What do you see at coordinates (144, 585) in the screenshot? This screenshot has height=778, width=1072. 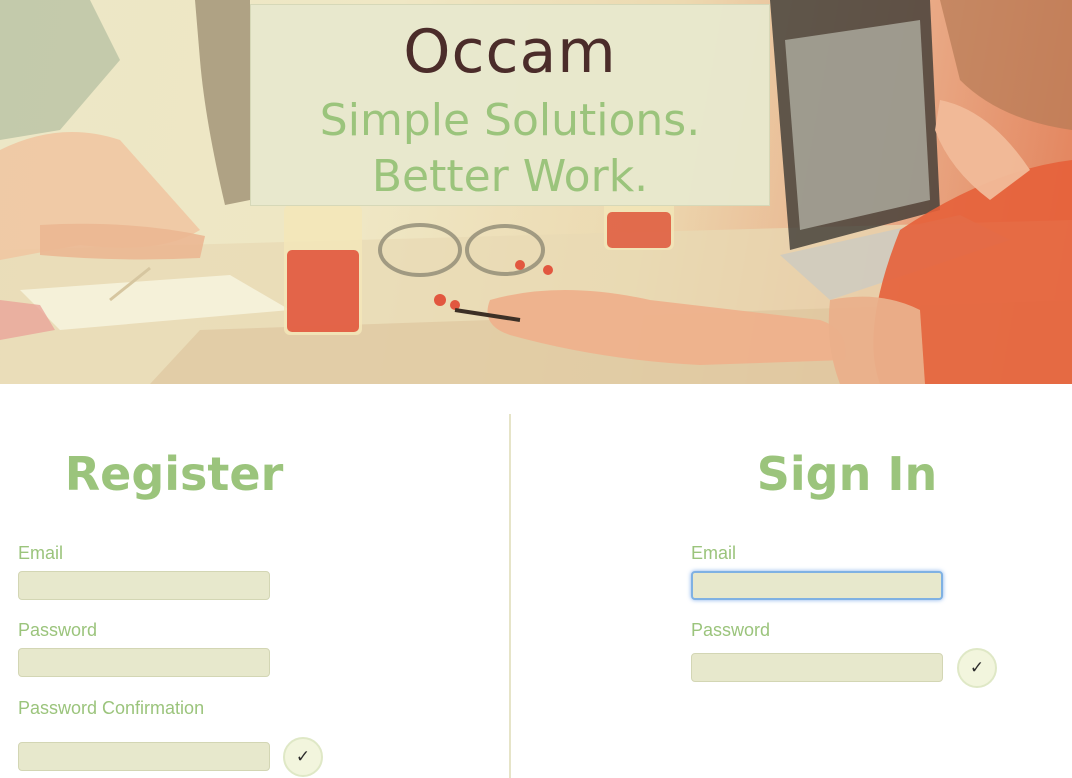 I see `register-email-input` at bounding box center [144, 585].